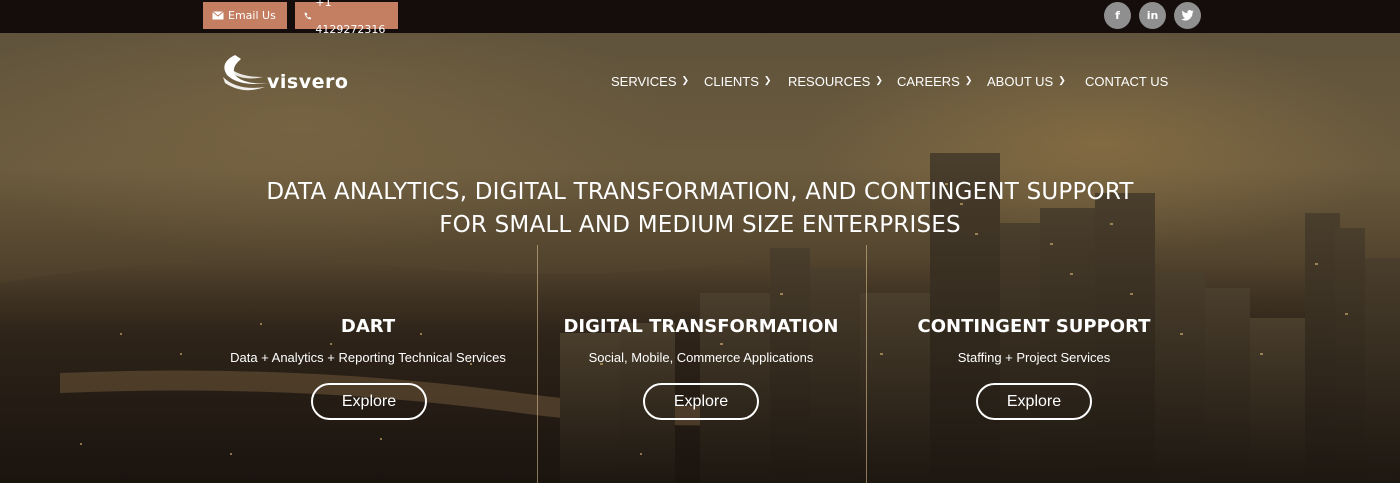 The height and width of the screenshot is (483, 1400). I want to click on nav-item-clients: CLIENTS ❯, so click(737, 81).